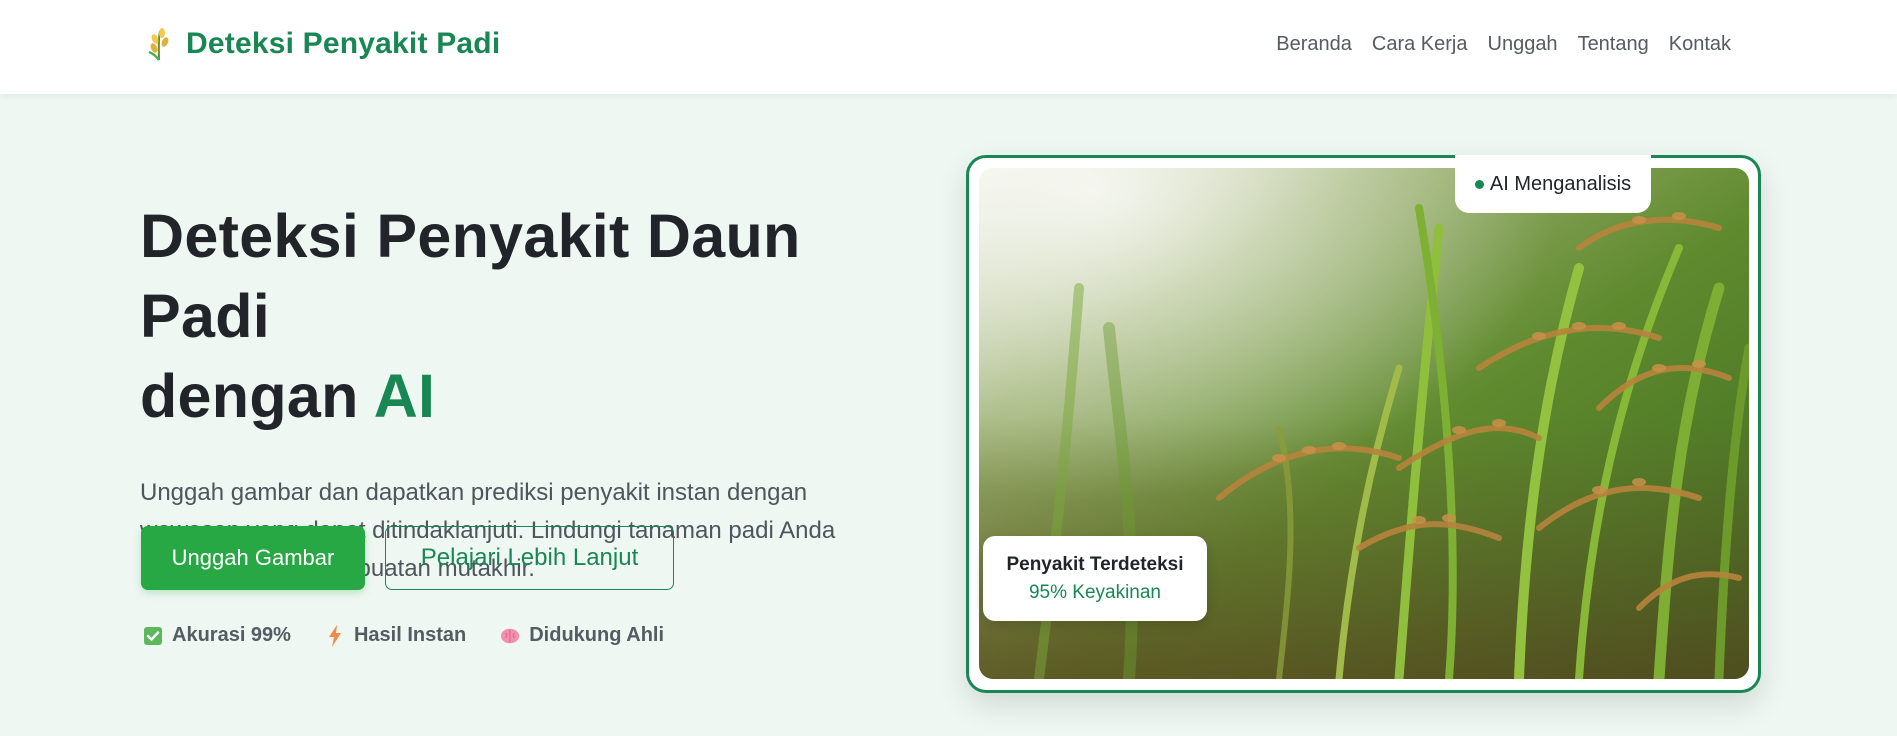 Image resolution: width=1897 pixels, height=736 pixels. I want to click on hero-actions: Unggah Gambar Pelajari Lebih Lanjut, so click(407, 558).